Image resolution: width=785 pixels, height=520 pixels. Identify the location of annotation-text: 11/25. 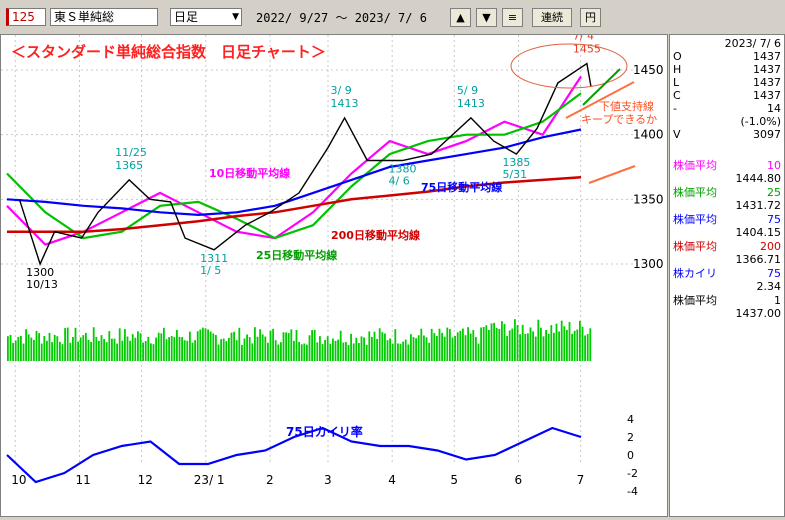
(131, 152).